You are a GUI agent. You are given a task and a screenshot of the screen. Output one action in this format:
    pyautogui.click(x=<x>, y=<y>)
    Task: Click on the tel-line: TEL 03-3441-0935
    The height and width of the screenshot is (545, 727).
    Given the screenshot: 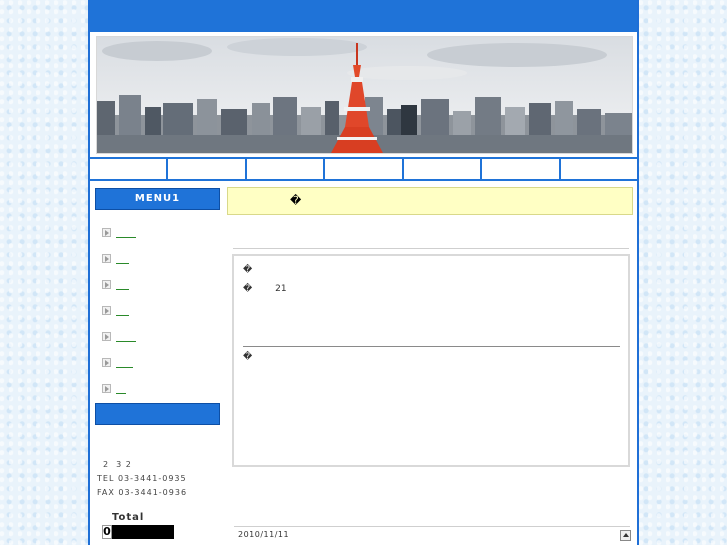 What is the action you would take?
    pyautogui.click(x=142, y=478)
    